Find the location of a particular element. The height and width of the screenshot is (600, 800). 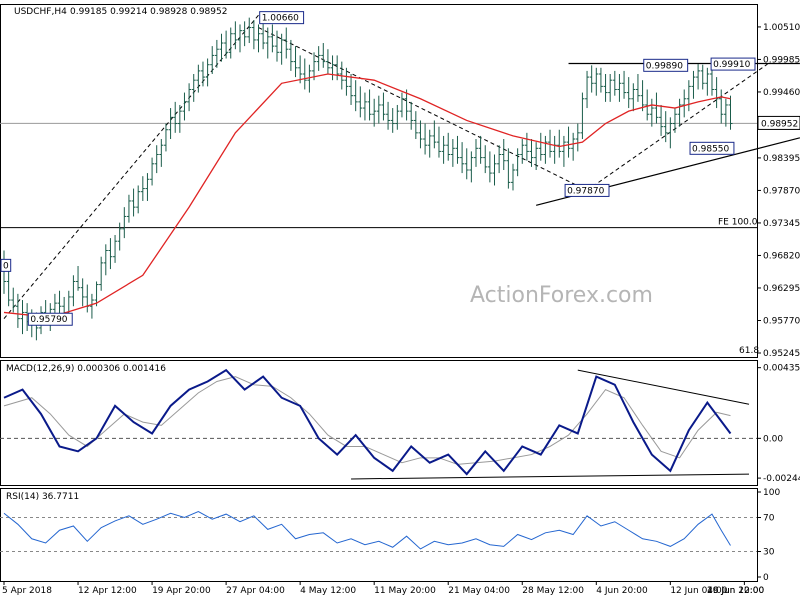

price-annotation: 0.99910 is located at coordinates (733, 64).